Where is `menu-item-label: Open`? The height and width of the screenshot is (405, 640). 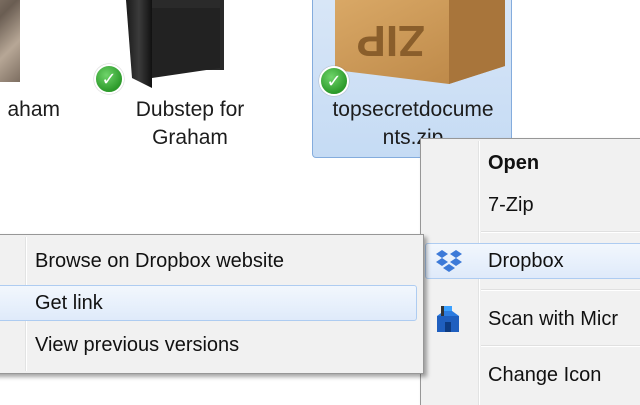 menu-item-label: Open is located at coordinates (514, 163).